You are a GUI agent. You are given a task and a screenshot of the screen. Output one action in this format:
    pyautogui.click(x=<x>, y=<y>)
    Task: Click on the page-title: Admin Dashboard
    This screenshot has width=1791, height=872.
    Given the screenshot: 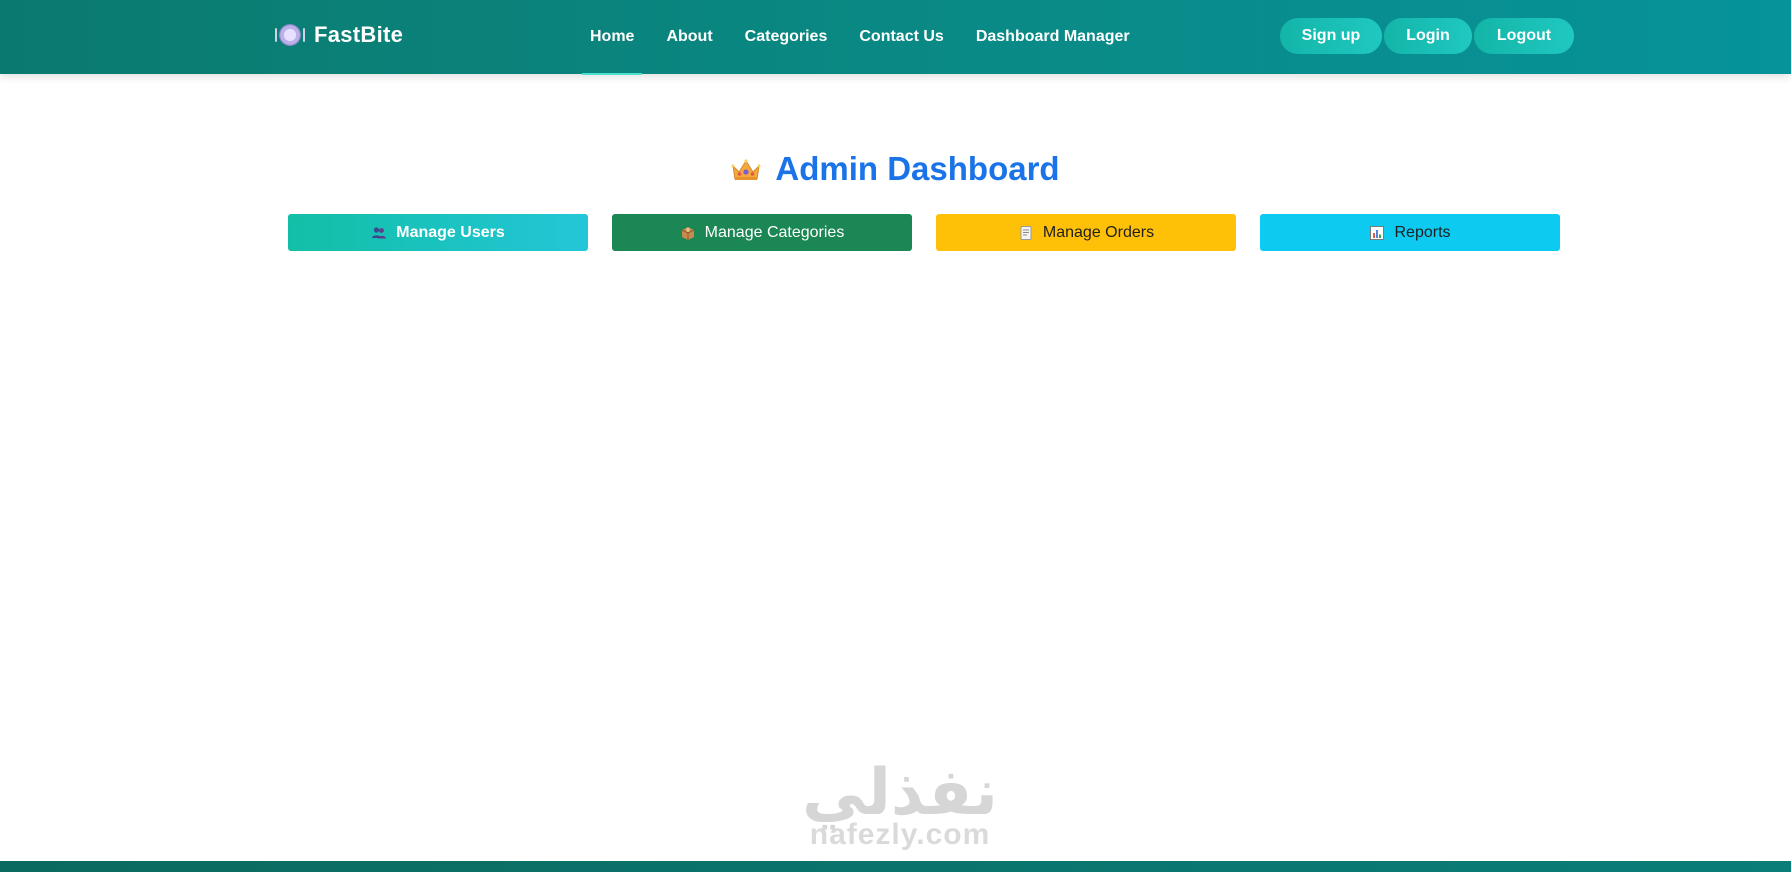 What is the action you would take?
    pyautogui.click(x=895, y=169)
    